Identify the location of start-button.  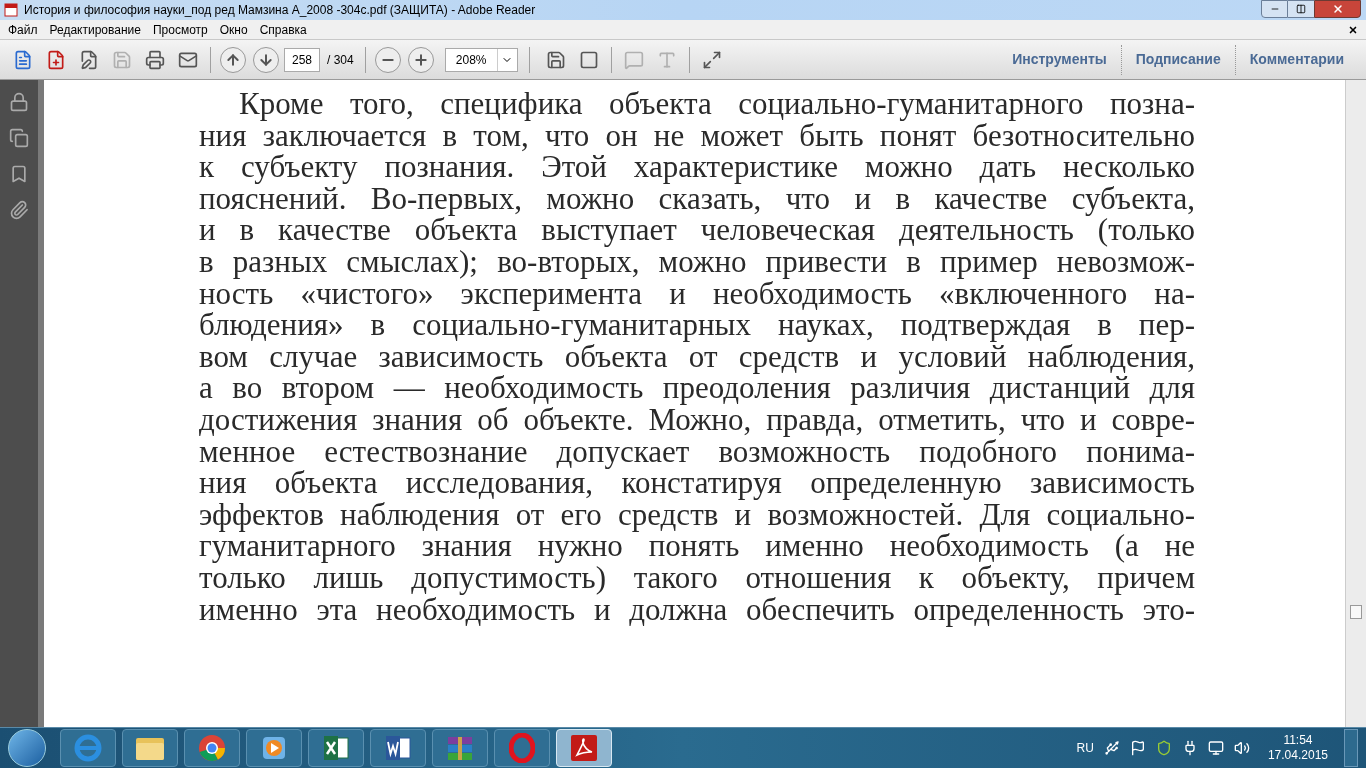
(27, 748).